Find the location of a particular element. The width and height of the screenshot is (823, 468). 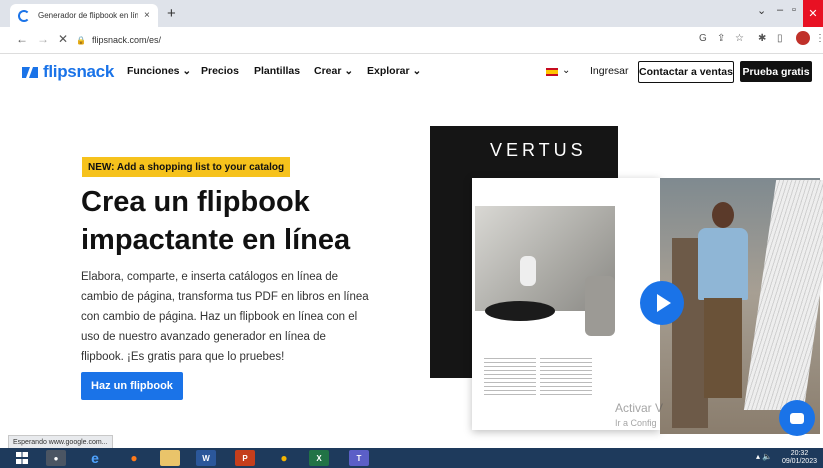

back-icon: ← is located at coordinates (22, 39).